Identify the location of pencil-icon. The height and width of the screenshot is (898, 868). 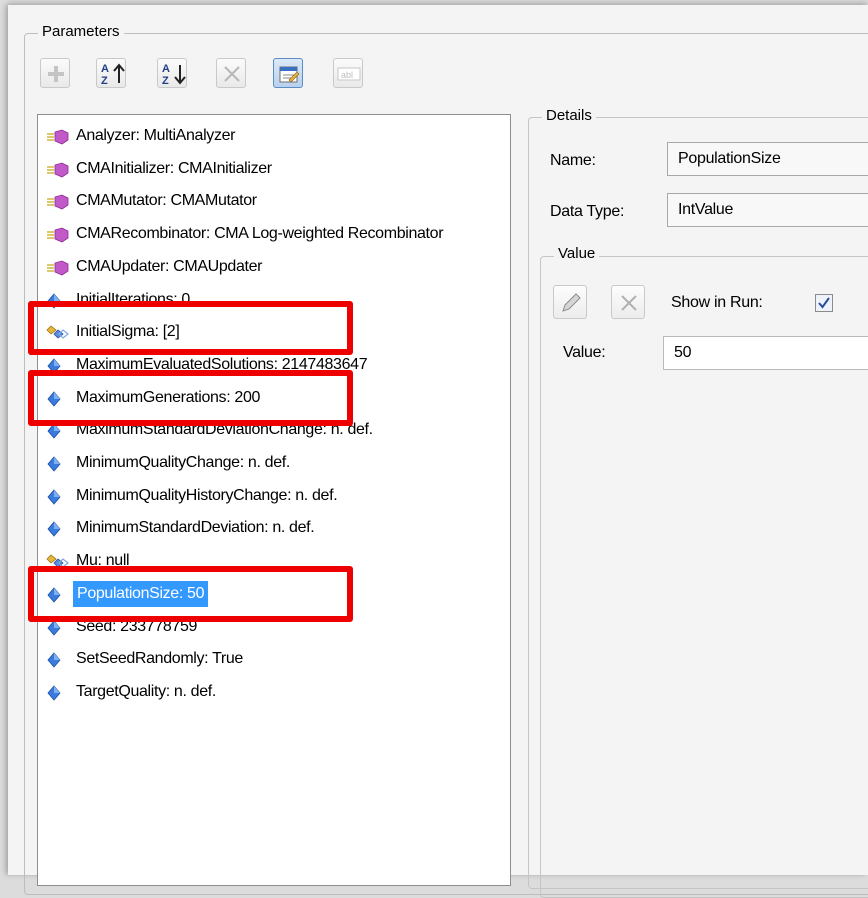
(571, 302).